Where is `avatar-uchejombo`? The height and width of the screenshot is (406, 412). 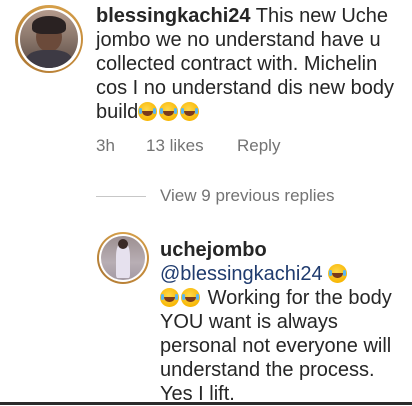
avatar-uchejombo is located at coordinates (123, 258).